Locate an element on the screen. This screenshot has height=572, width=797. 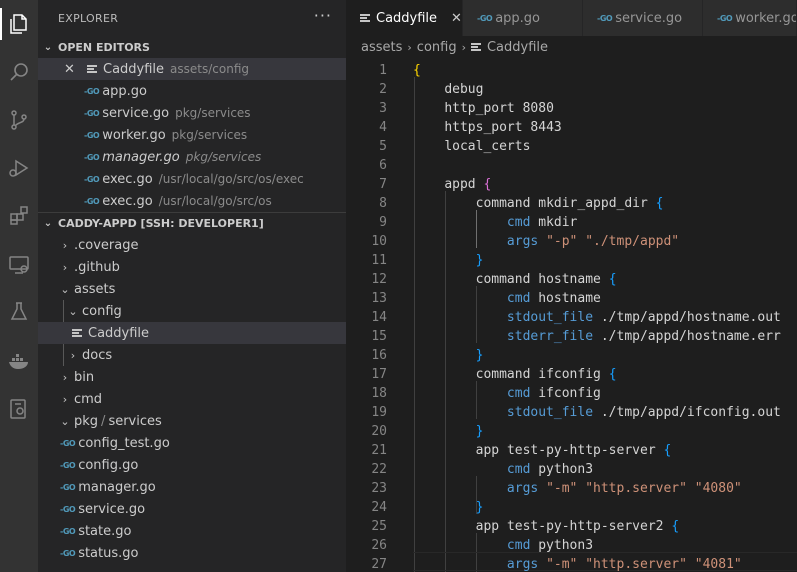
line-number: 9 is located at coordinates (383, 222).